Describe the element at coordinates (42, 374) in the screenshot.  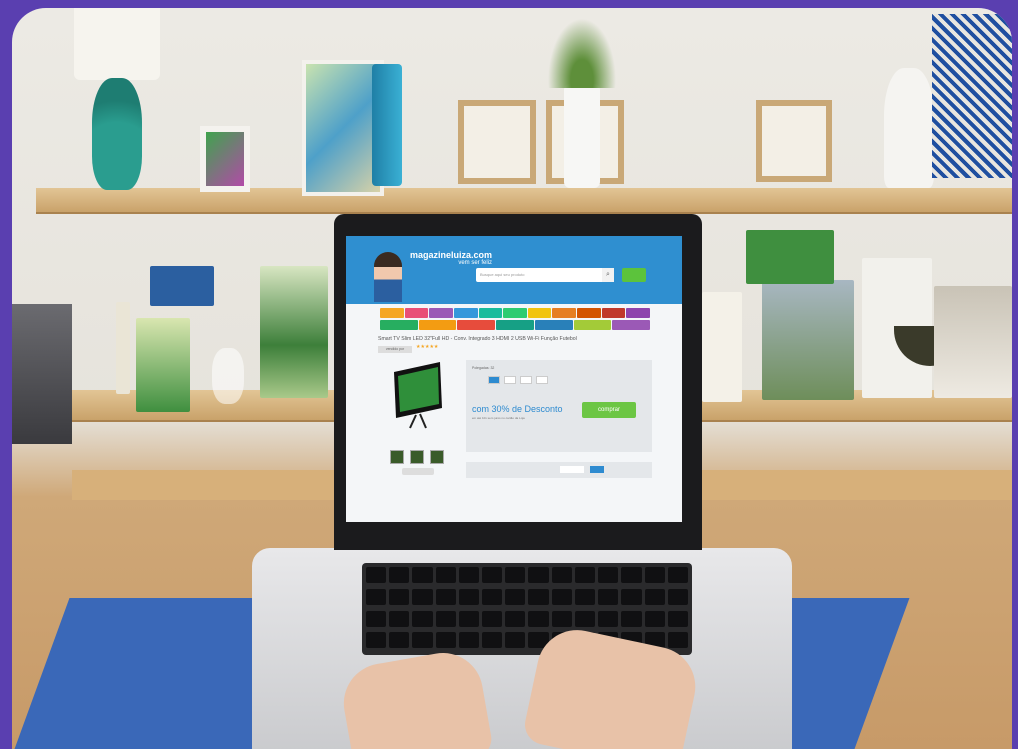
I see `chair-left` at that location.